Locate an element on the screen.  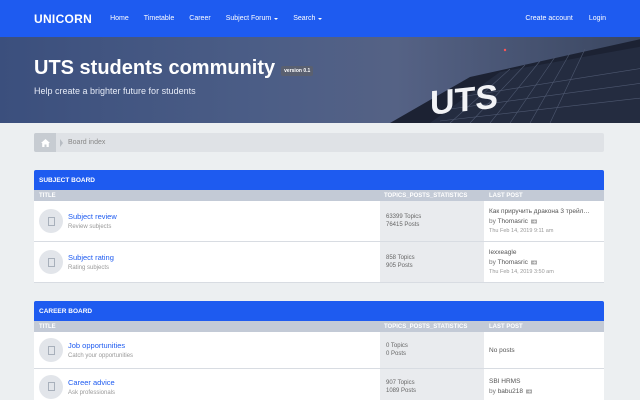
topics-count: 0 Topics is located at coordinates (397, 346).